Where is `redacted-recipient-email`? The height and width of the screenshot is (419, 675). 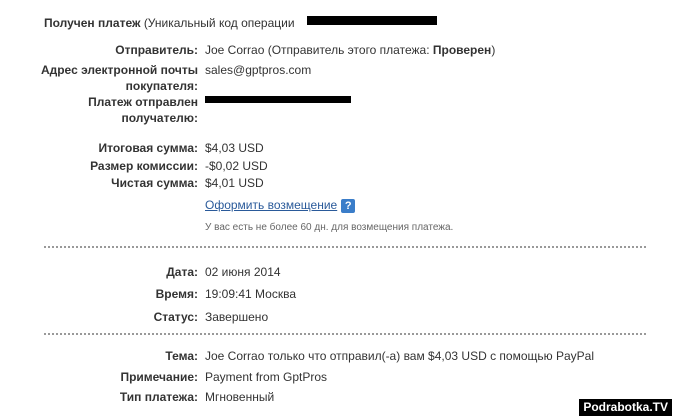
redacted-recipient-email is located at coordinates (278, 99).